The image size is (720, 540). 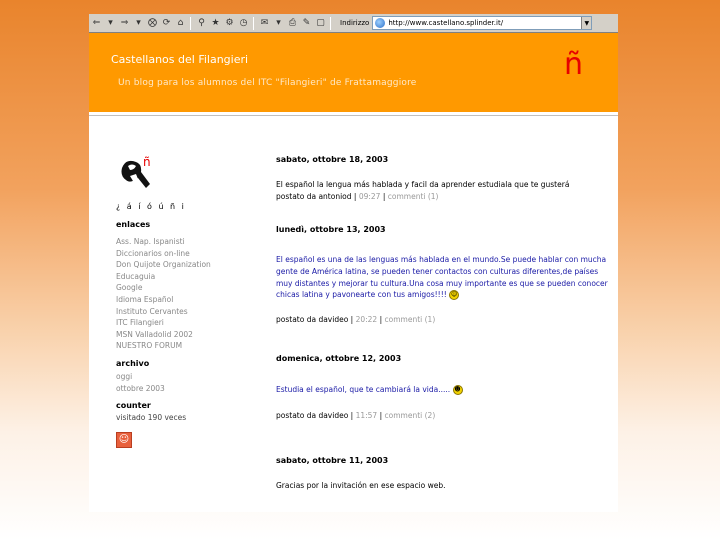 What do you see at coordinates (574, 64) in the screenshot?
I see `enye-logo: ñ` at bounding box center [574, 64].